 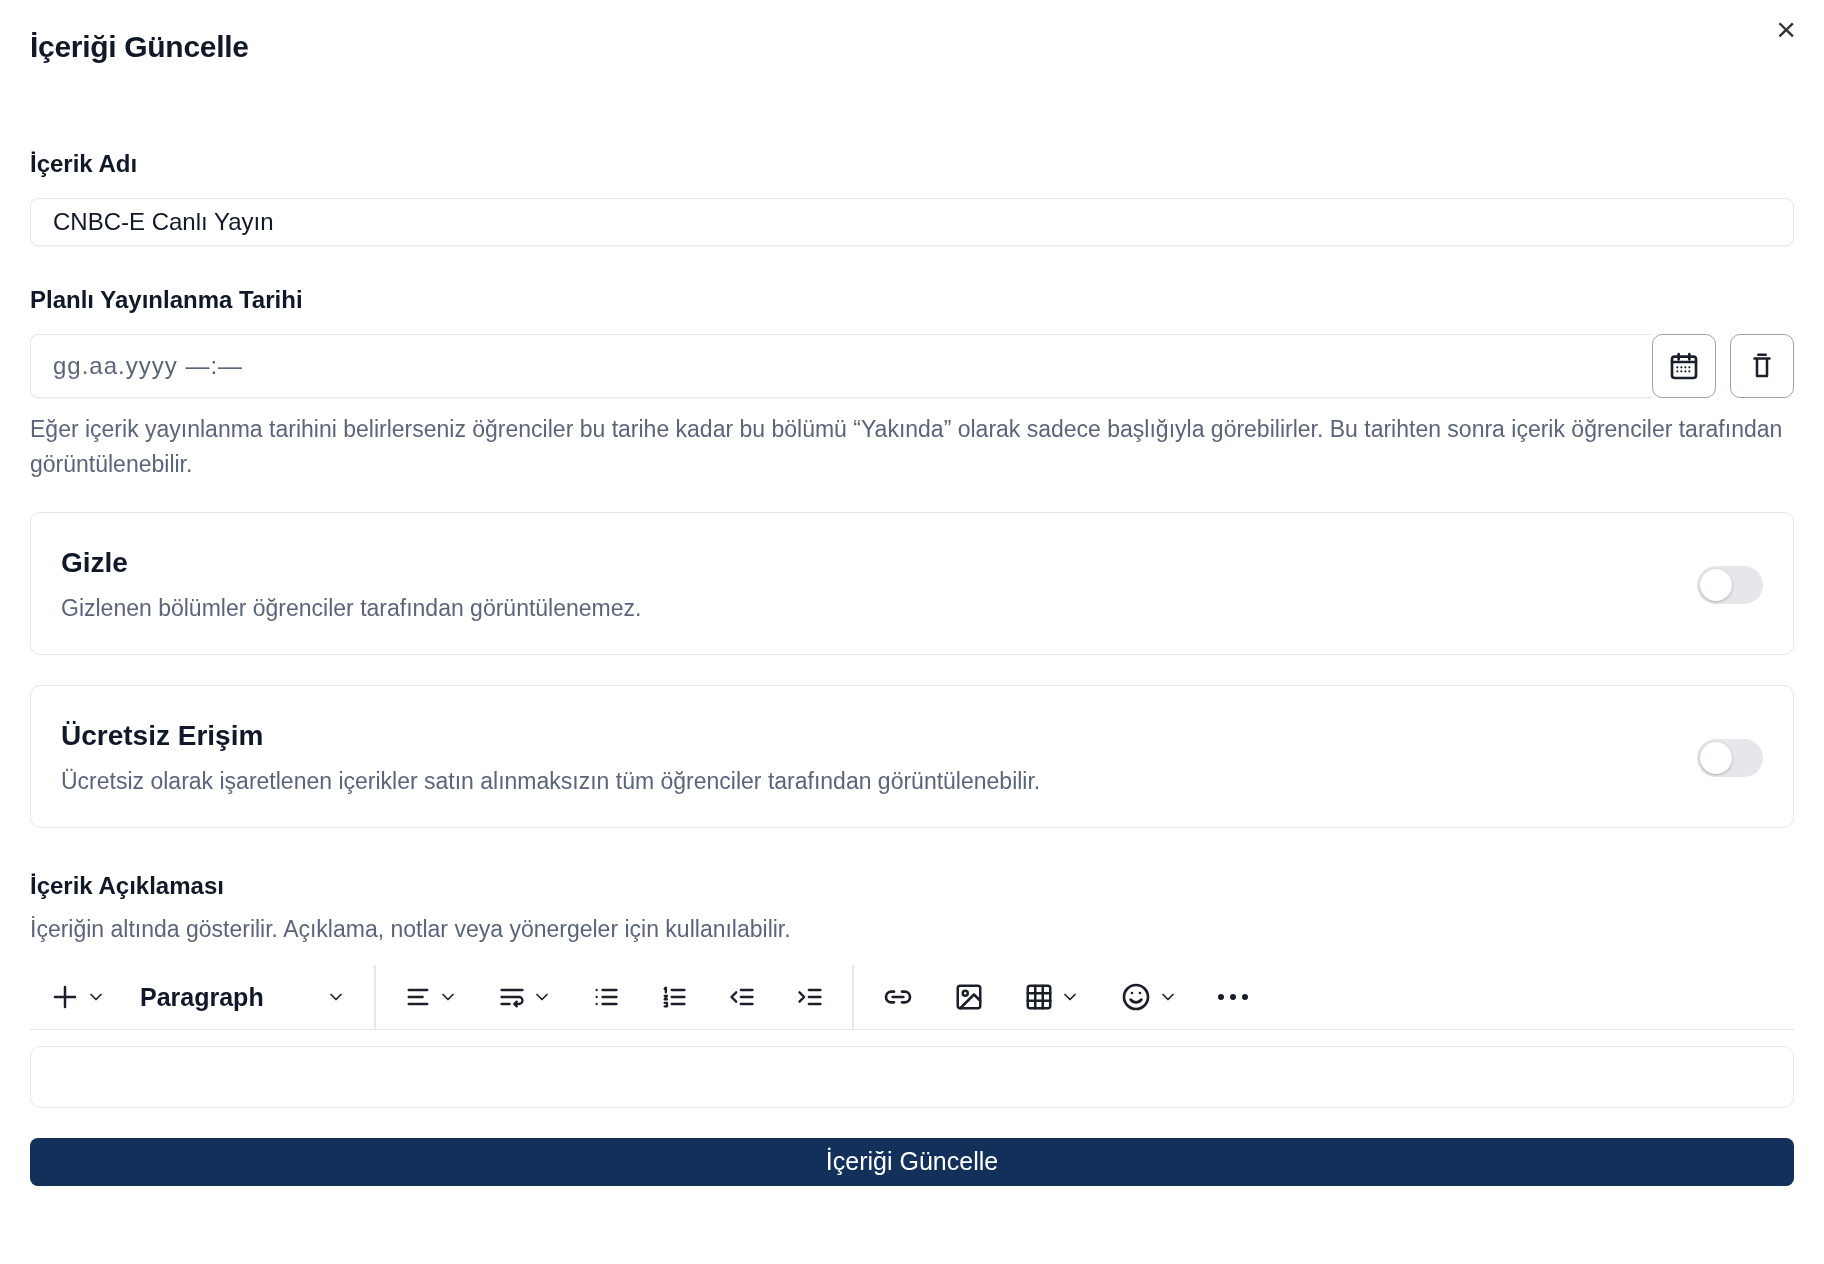 What do you see at coordinates (351, 609) in the screenshot?
I see `setting-description: Gizlenen bölümler öğrenciler tarafından görüntülenemez.` at bounding box center [351, 609].